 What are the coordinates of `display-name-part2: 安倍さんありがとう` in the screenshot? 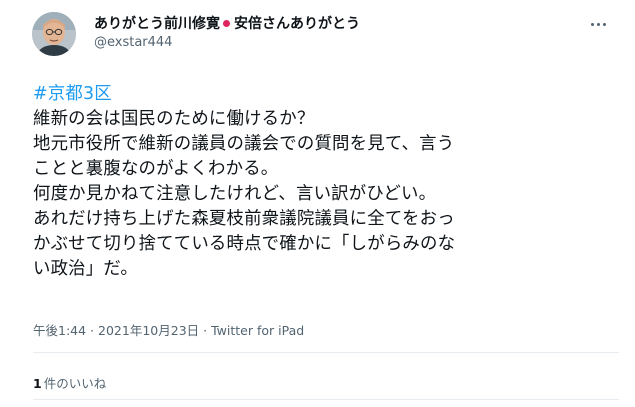 It's located at (297, 24).